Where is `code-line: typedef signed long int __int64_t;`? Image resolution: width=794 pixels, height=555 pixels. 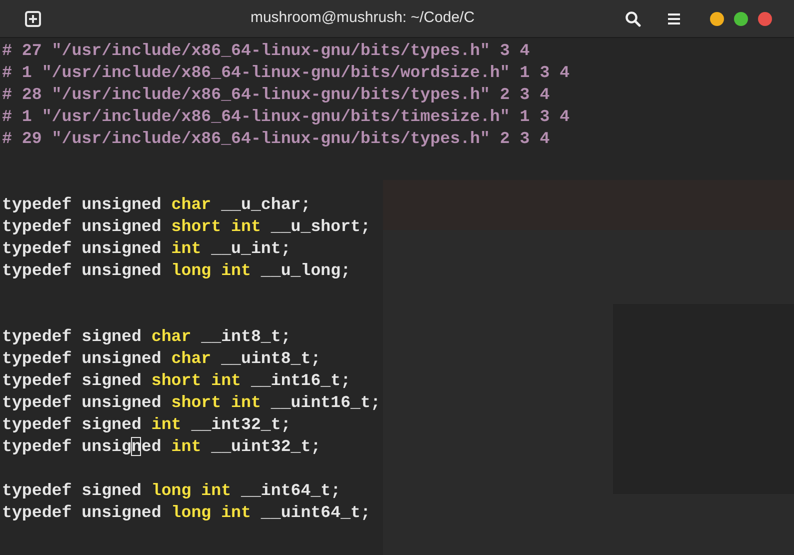
code-line: typedef signed long int __int64_t; is located at coordinates (171, 491).